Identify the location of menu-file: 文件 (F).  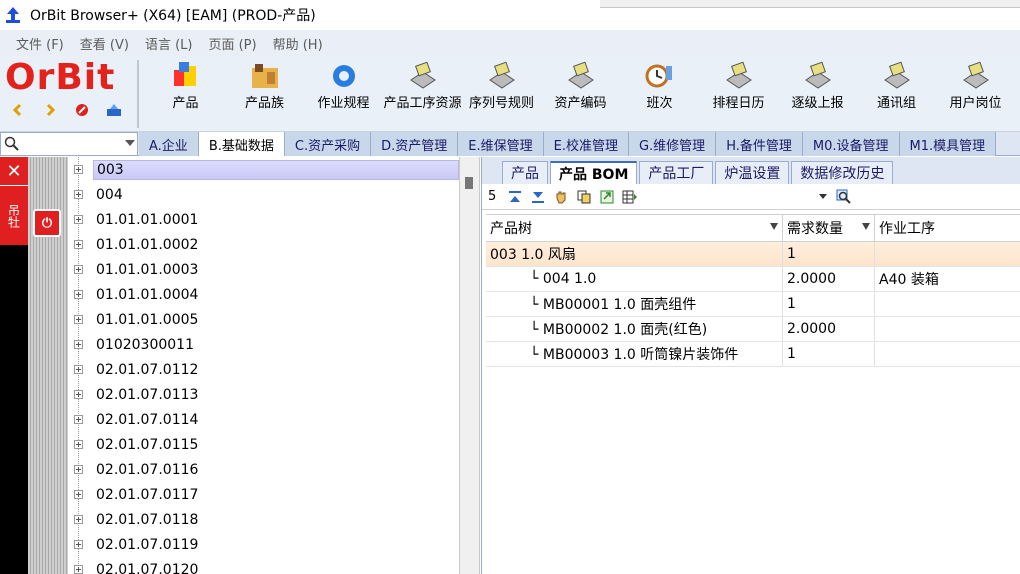
(40, 43).